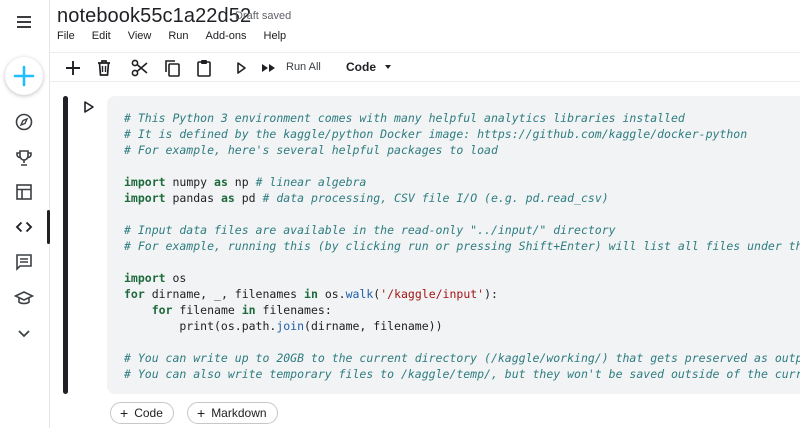 The image size is (800, 428). I want to click on add-cell-icon, so click(73, 68).